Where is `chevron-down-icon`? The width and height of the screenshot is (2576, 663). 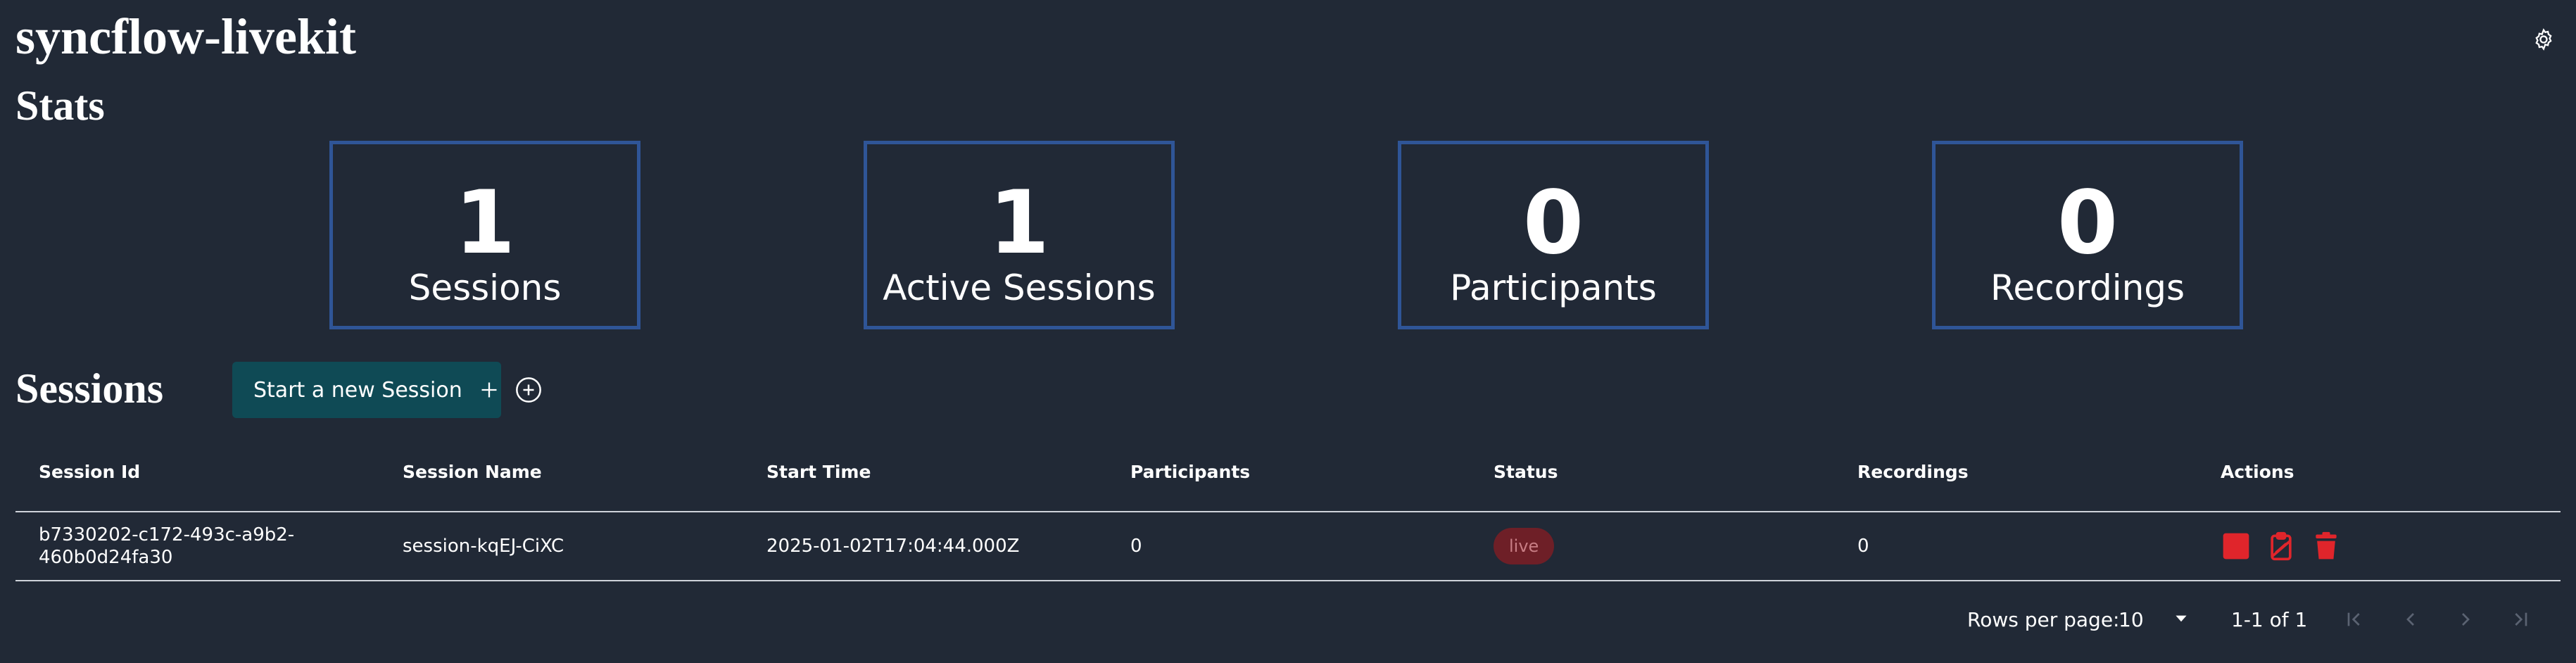
chevron-down-icon is located at coordinates (2181, 619).